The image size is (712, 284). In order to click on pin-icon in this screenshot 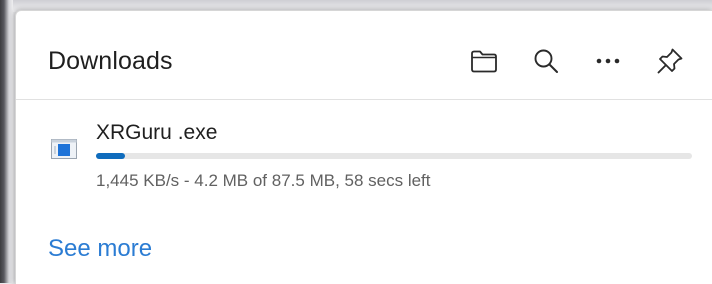, I will do `click(670, 61)`.